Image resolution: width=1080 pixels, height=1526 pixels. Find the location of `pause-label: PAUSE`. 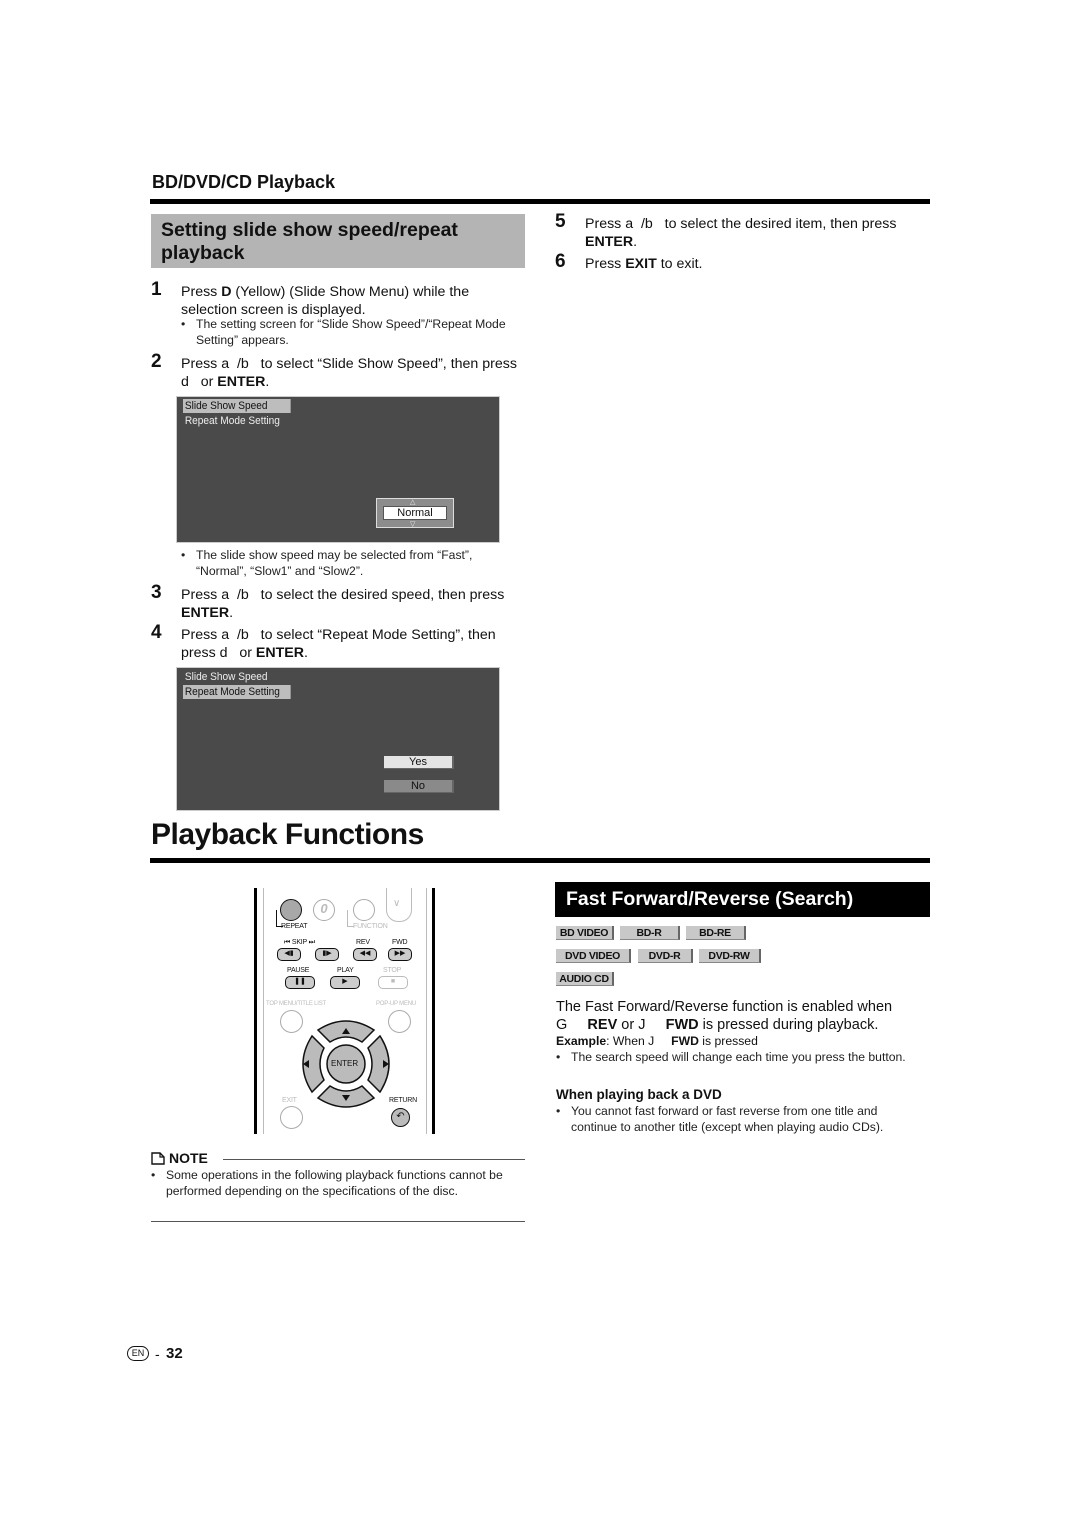

pause-label: PAUSE is located at coordinates (298, 970).